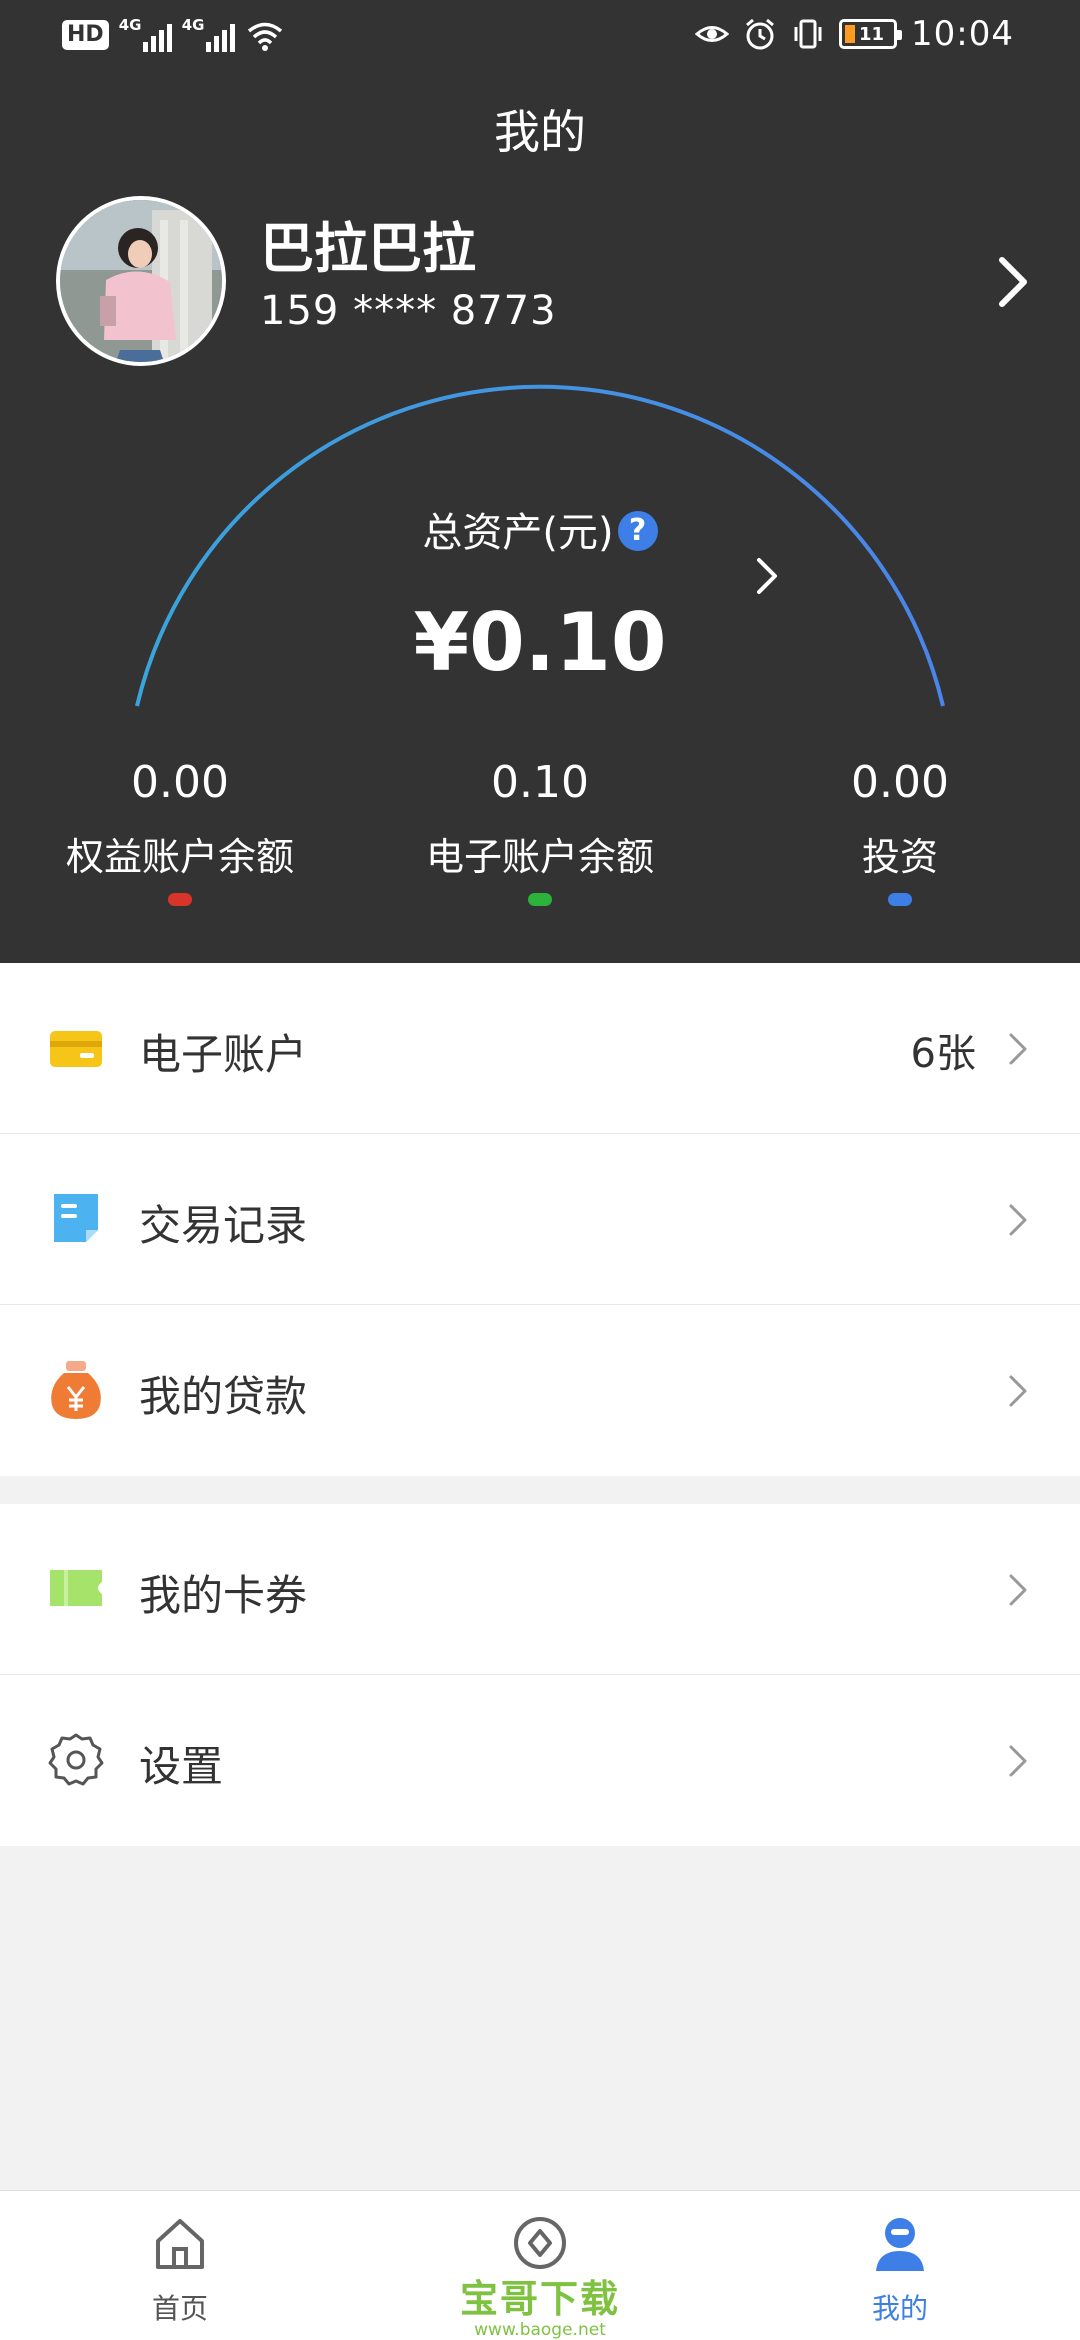 The height and width of the screenshot is (2340, 1080). Describe the element at coordinates (180, 2244) in the screenshot. I see `home-icon` at that location.